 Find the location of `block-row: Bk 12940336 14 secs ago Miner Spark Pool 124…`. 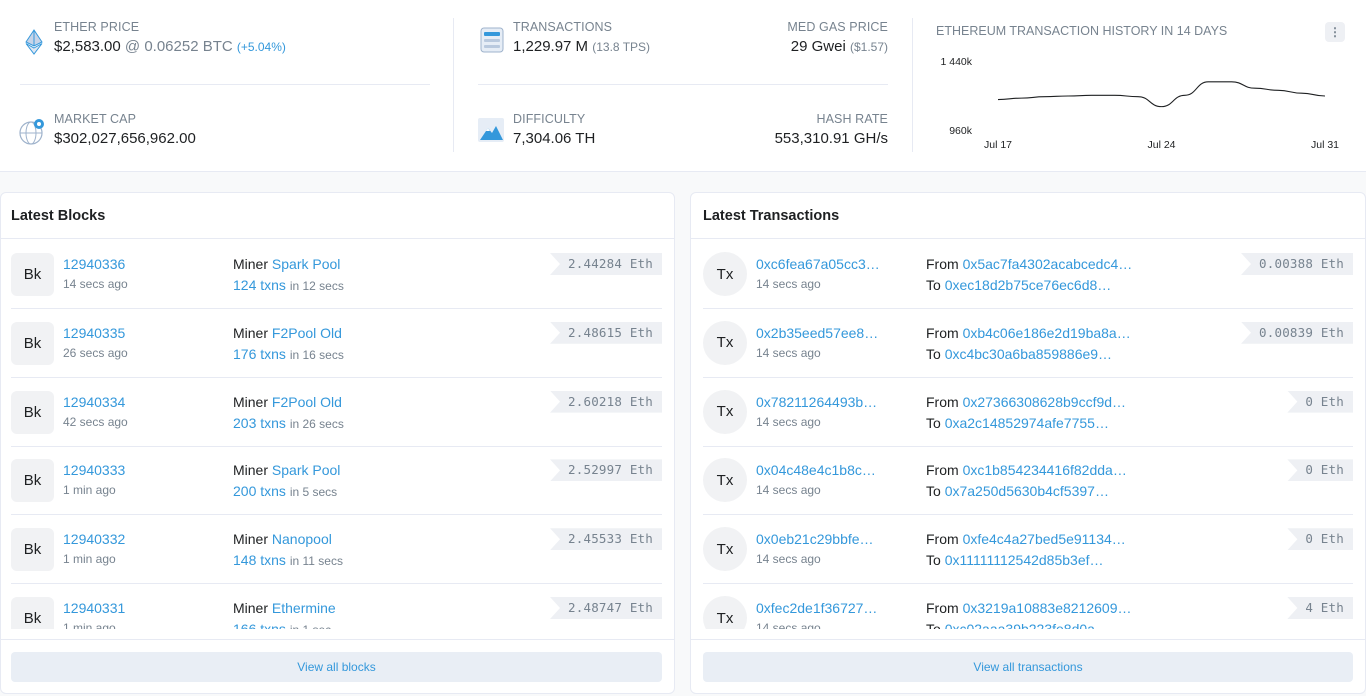

block-row: Bk 12940336 14 secs ago Miner Spark Pool 124… is located at coordinates (336, 274).